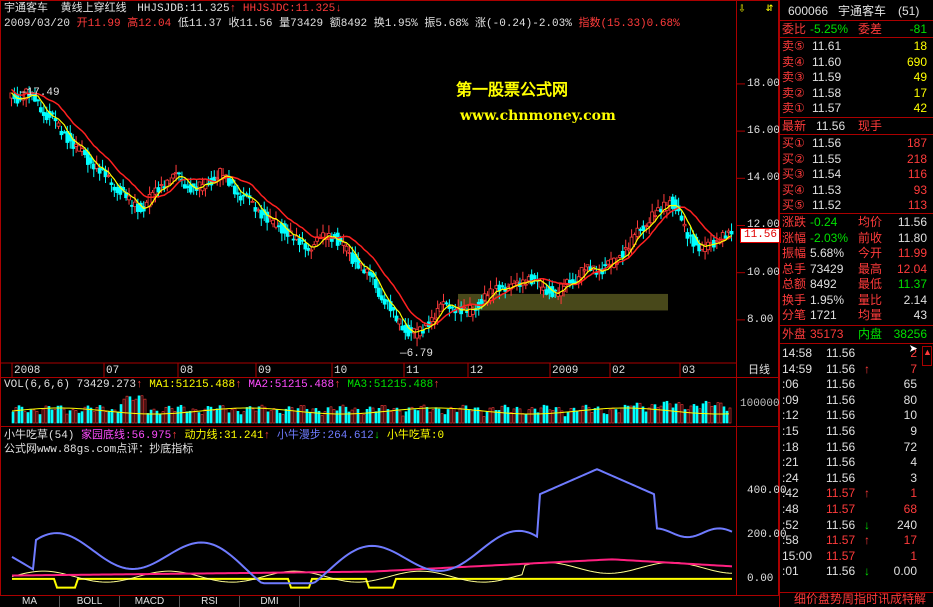 The image size is (933, 607). Describe the element at coordinates (793, 158) in the screenshot. I see `buy-label: 买②` at that location.